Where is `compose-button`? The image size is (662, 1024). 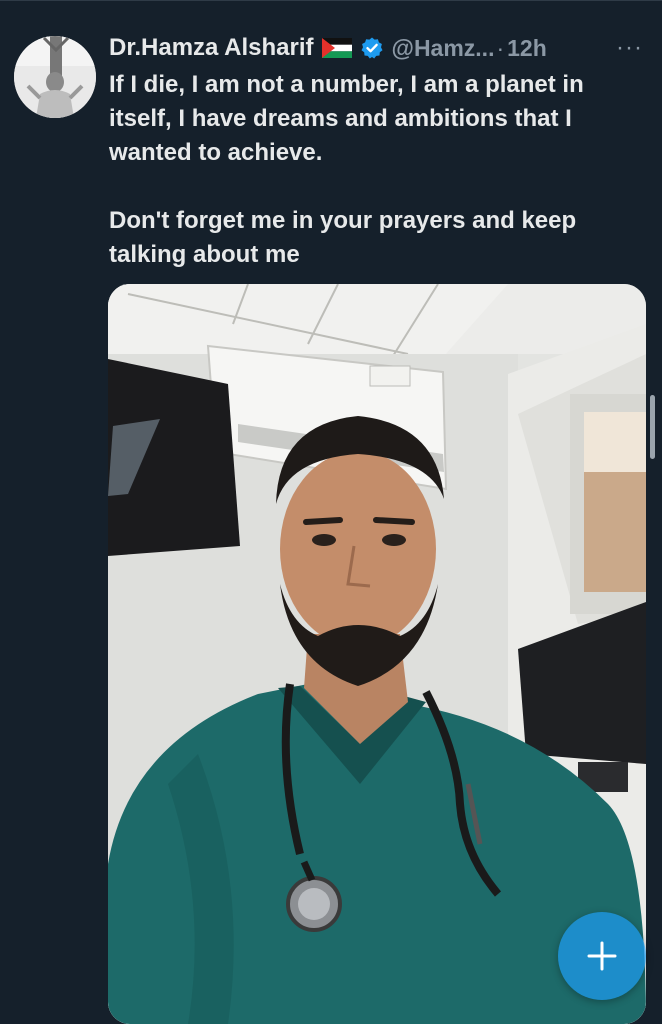 compose-button is located at coordinates (602, 956).